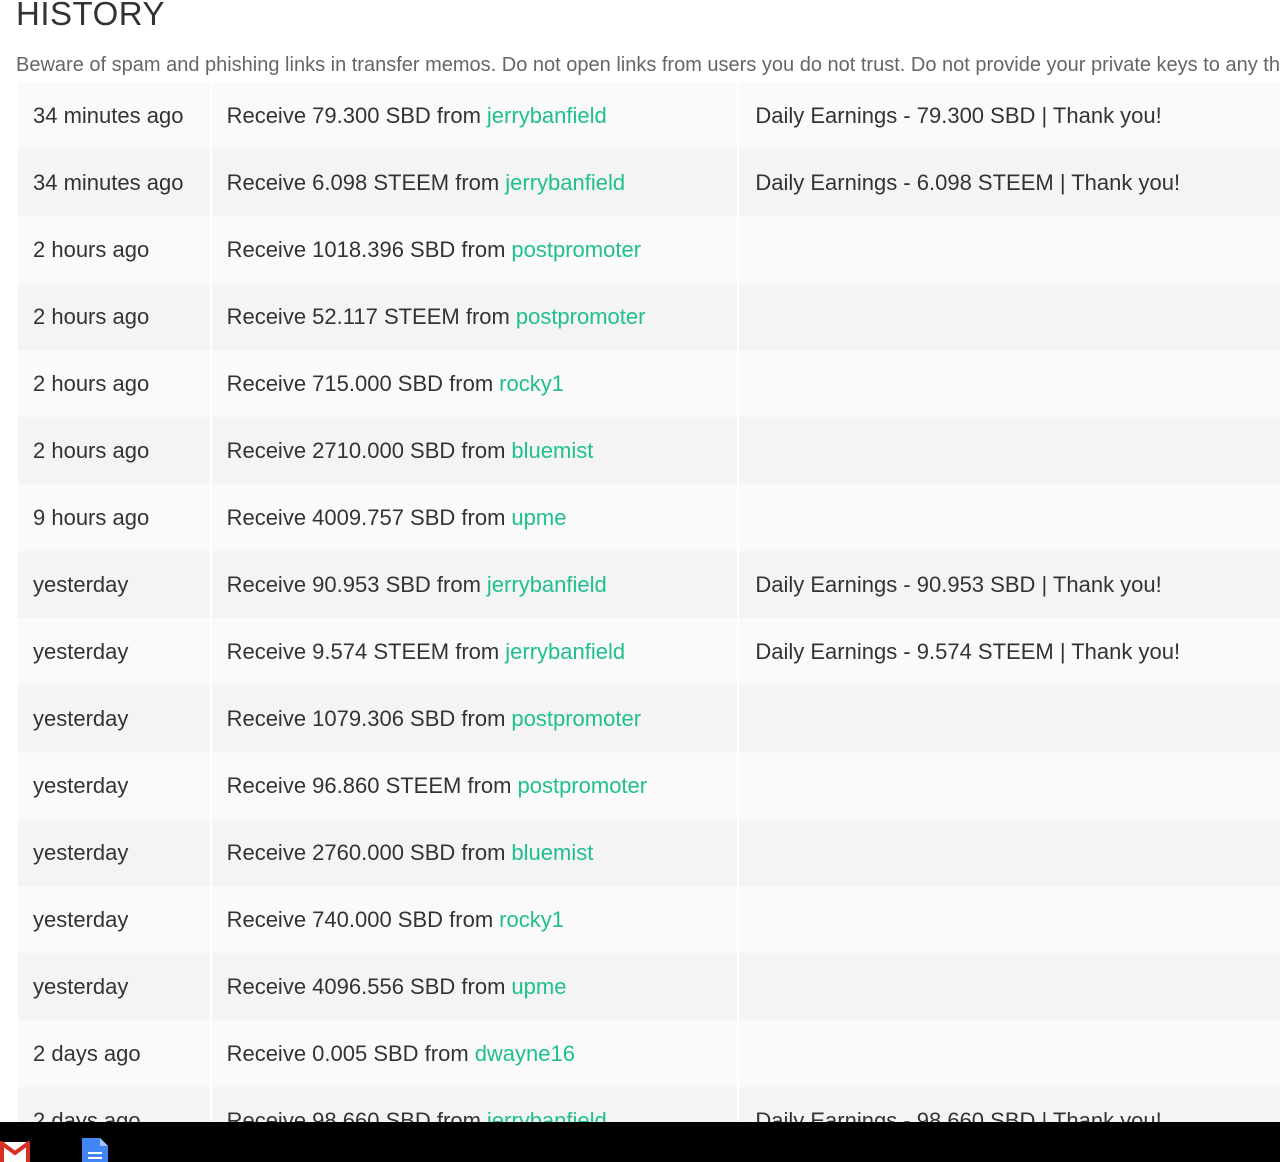  What do you see at coordinates (958, 584) in the screenshot?
I see `memo-text: Daily Earnings - 90.953 SBD | Thank you!` at bounding box center [958, 584].